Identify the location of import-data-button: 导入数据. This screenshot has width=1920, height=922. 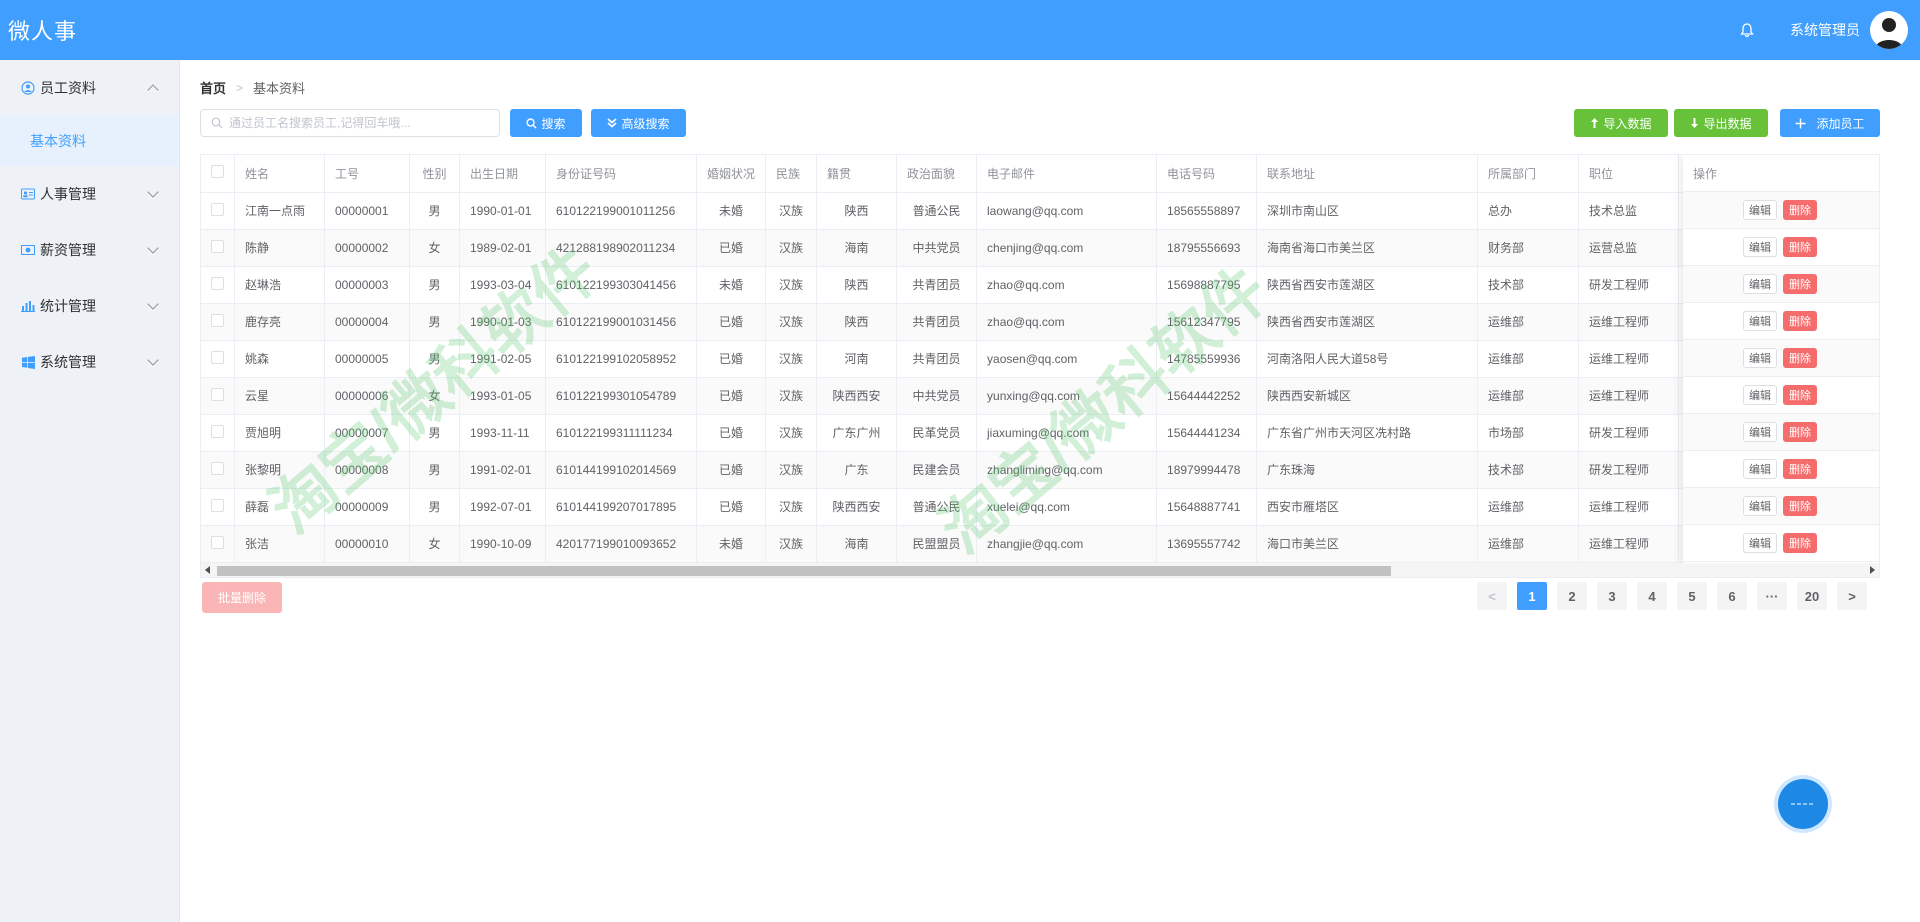
(1621, 123).